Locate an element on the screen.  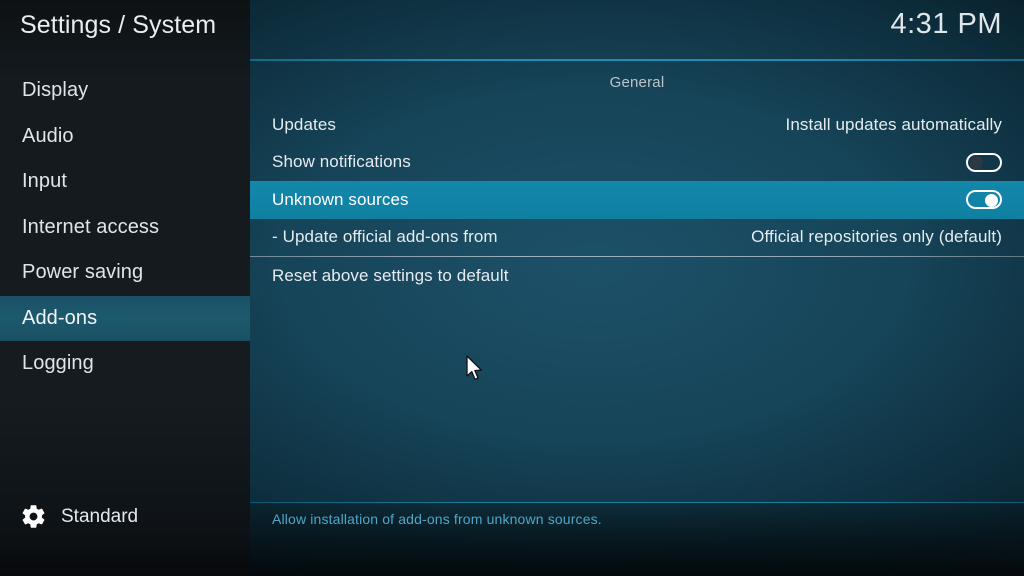
sidebar-item-label: Power saving is located at coordinates (83, 272).